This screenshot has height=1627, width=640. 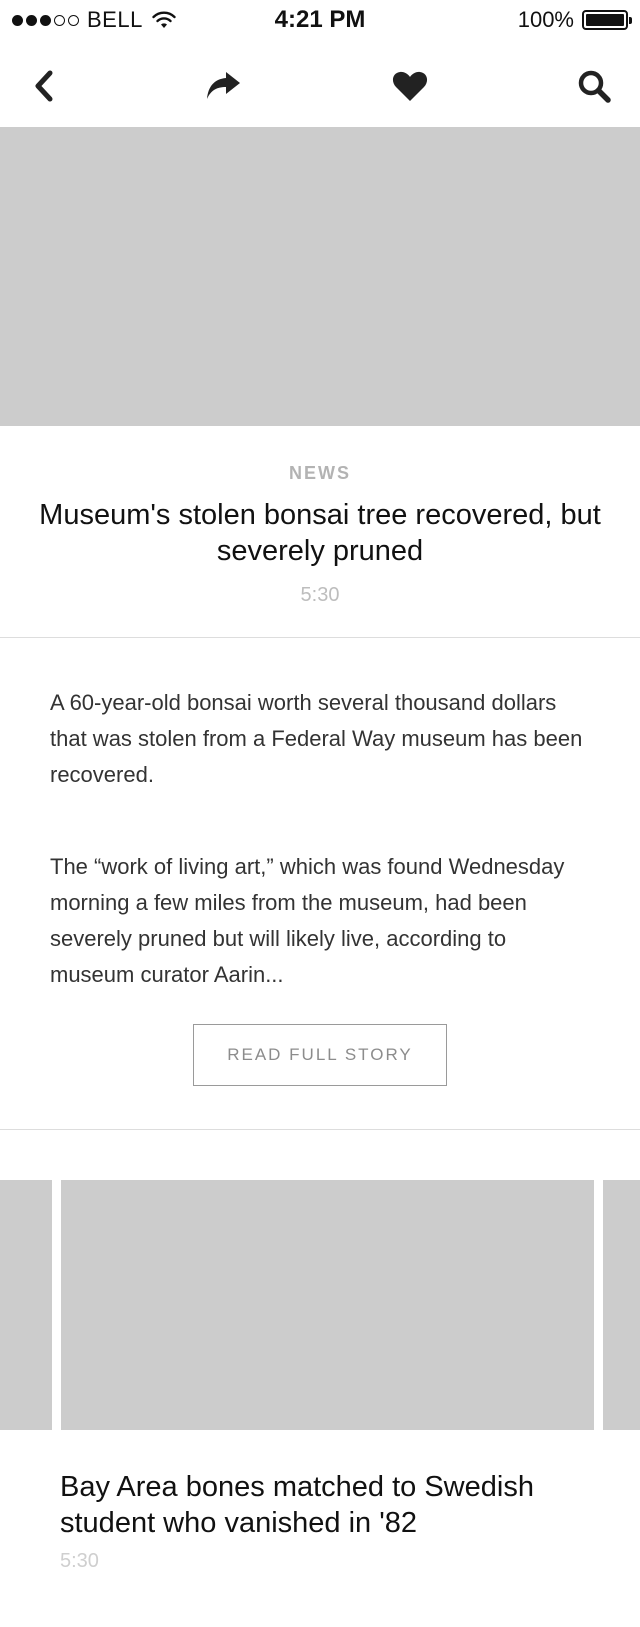 I want to click on battery-fill, so click(x=605, y=20).